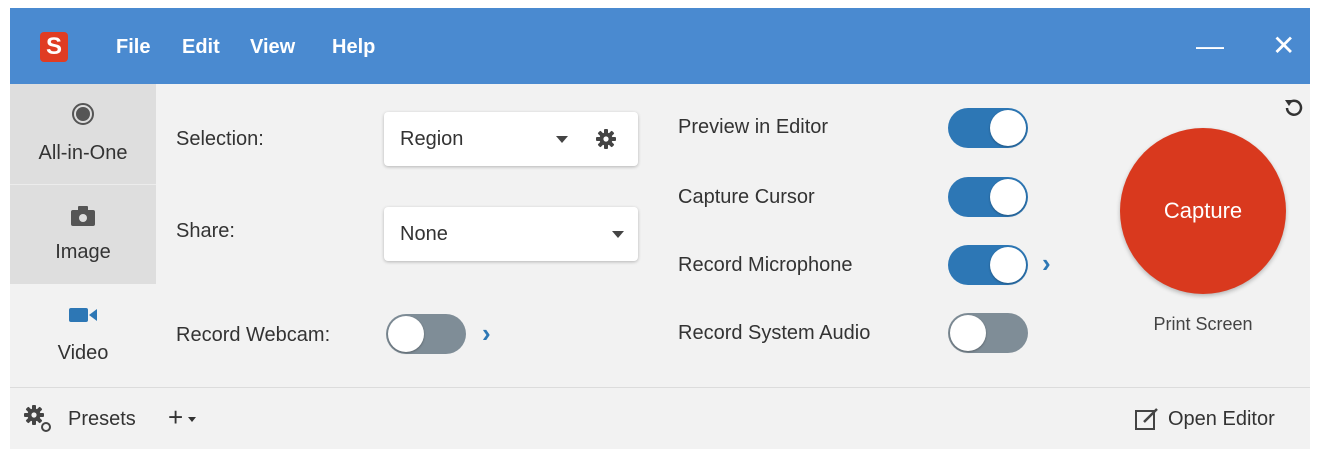 This screenshot has width=1319, height=449. I want to click on sidebar-item-all-in-one: All-in-One, so click(83, 134).